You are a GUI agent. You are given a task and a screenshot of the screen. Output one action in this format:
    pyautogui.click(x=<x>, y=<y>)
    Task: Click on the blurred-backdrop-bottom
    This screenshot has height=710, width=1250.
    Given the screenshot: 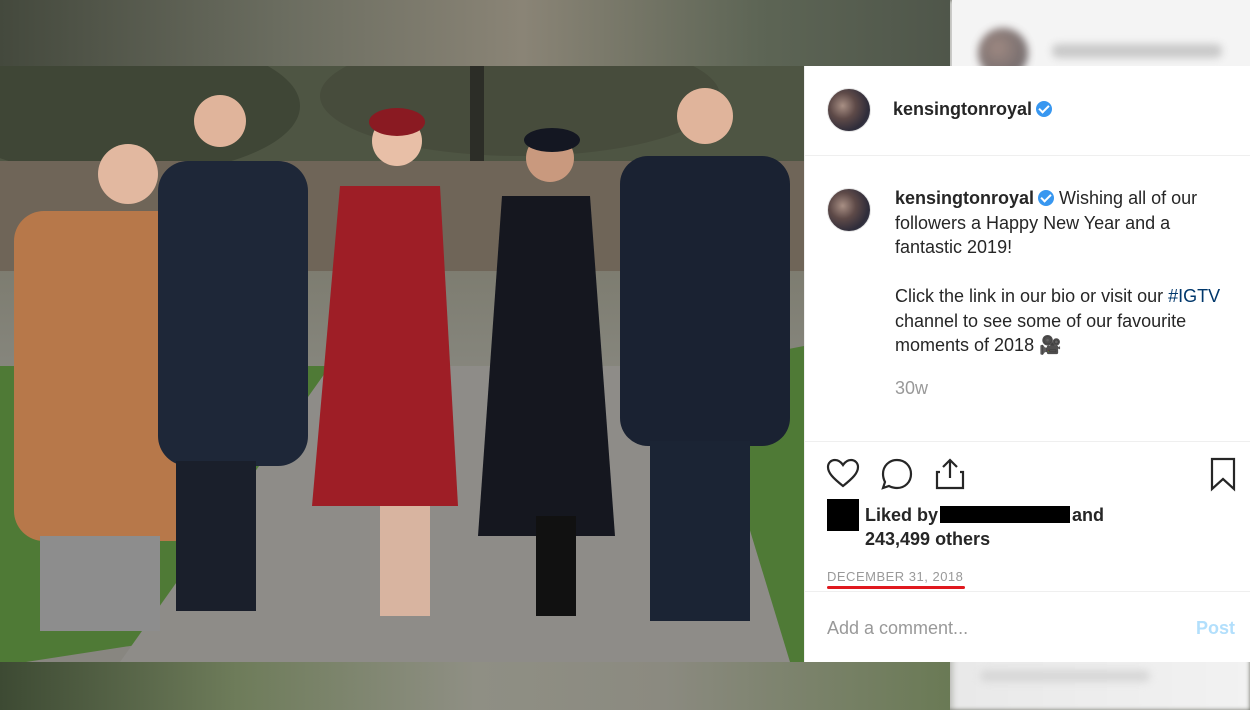 What is the action you would take?
    pyautogui.click(x=475, y=686)
    